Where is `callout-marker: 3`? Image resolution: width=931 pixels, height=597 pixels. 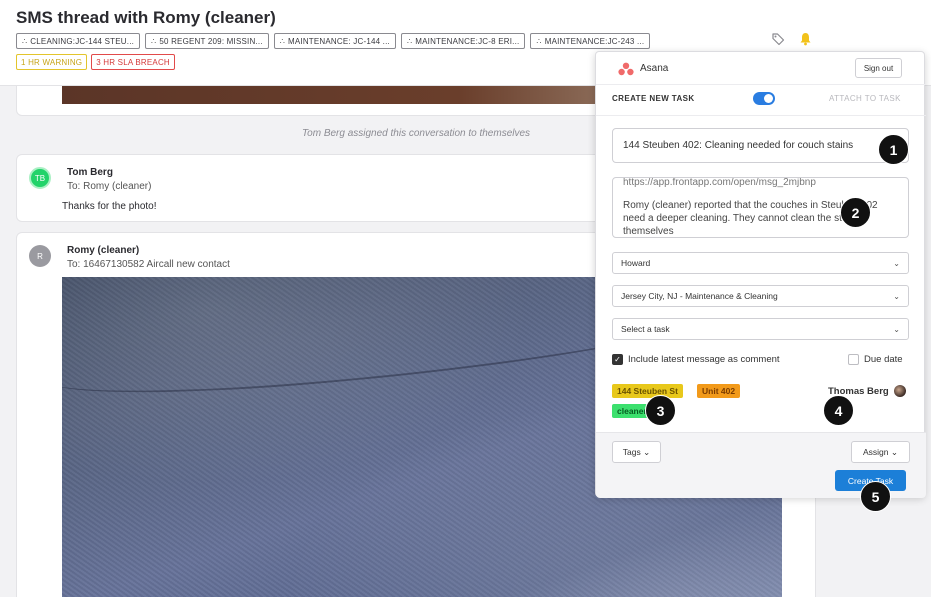 callout-marker: 3 is located at coordinates (660, 410).